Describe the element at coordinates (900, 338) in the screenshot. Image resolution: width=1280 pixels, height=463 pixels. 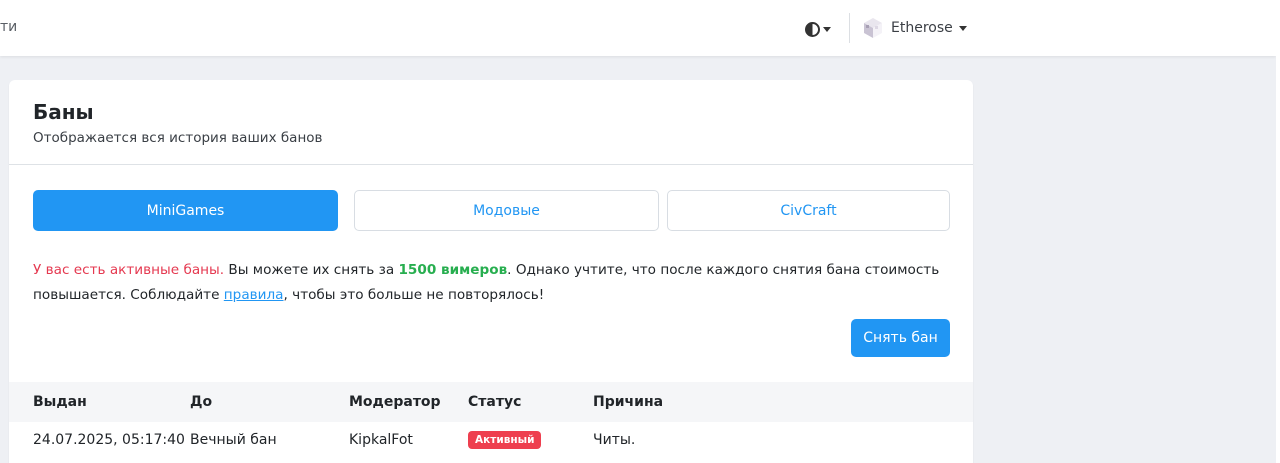
I see `unban-button: Снять бан` at that location.